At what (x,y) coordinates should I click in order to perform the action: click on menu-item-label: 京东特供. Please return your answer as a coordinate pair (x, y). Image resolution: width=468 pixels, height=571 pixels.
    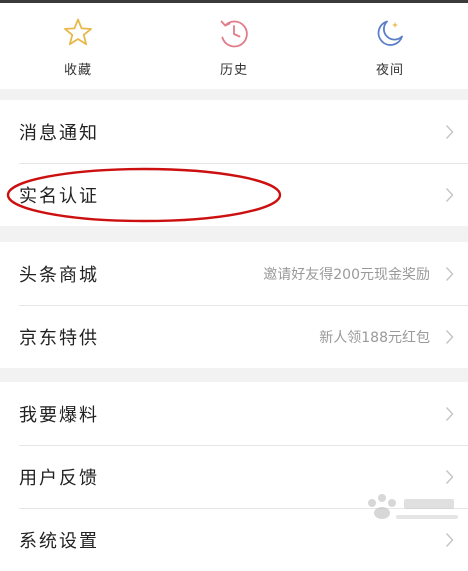
    Looking at the image, I should click on (59, 338).